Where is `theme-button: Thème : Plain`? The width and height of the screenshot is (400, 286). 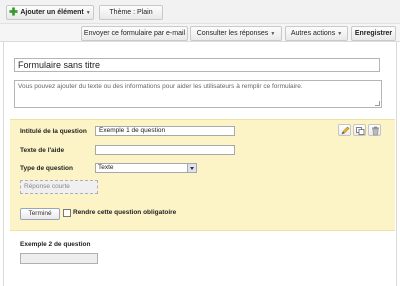 theme-button: Thème : Plain is located at coordinates (131, 12).